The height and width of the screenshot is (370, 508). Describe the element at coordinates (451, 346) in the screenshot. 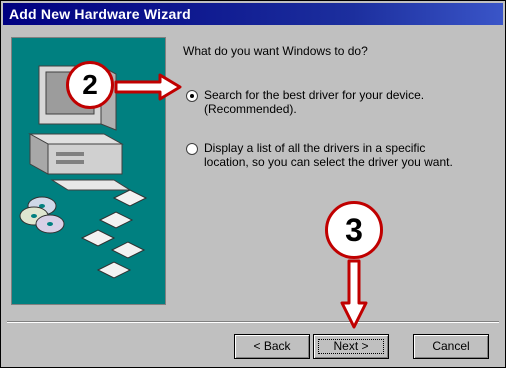

I see `cancel-button: Cancel` at that location.